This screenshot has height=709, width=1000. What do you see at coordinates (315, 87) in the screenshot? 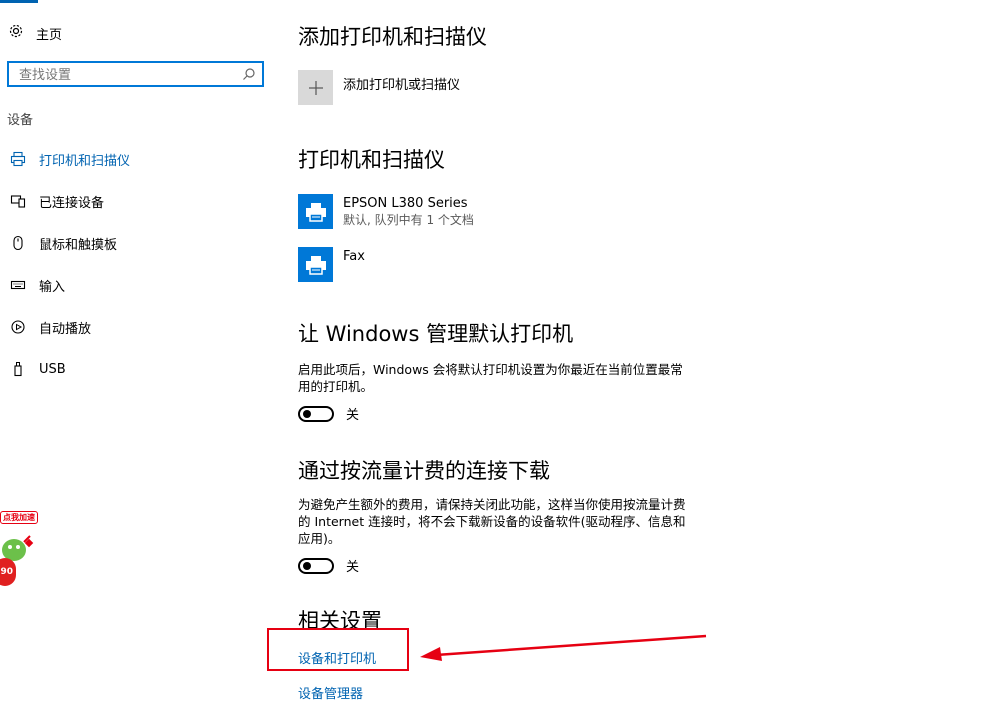
I see `plus-icon` at bounding box center [315, 87].